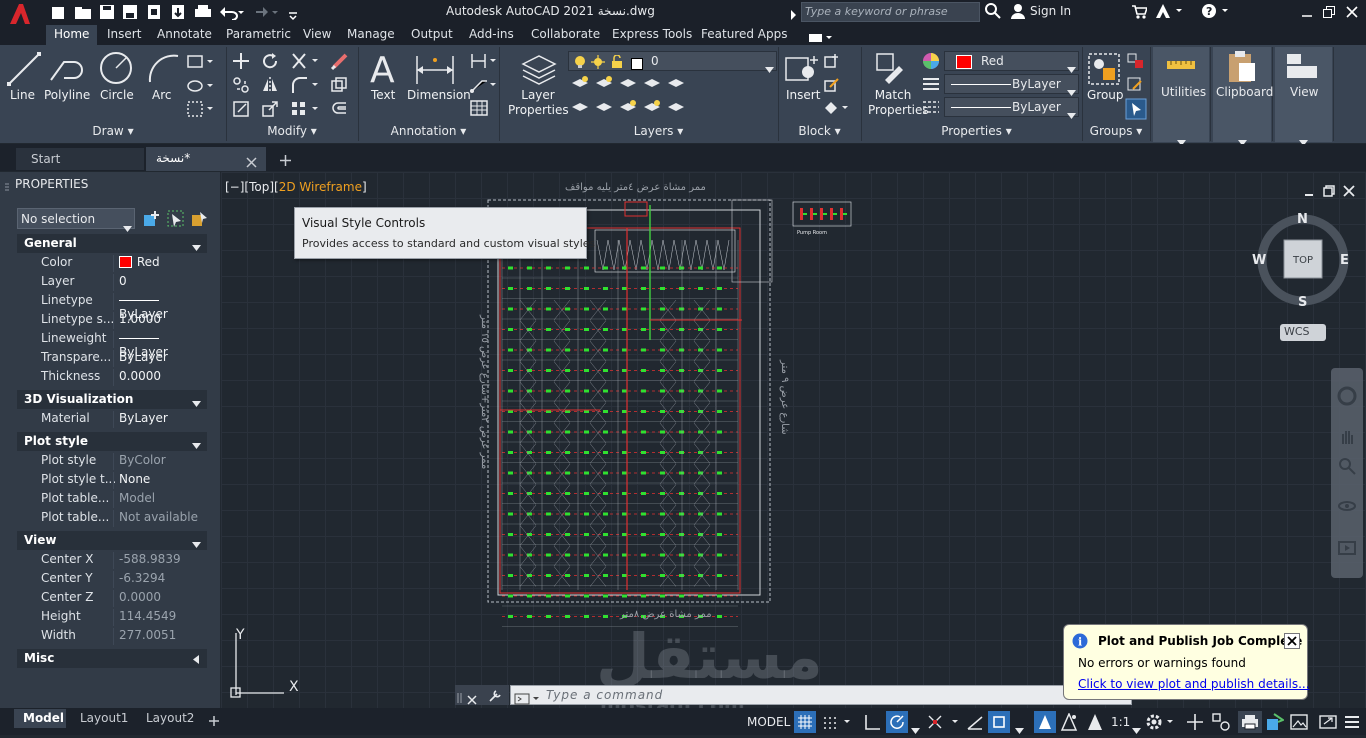 This screenshot has width=1366, height=738. I want to click on visual-style-control: 2D Wireframe, so click(320, 187).